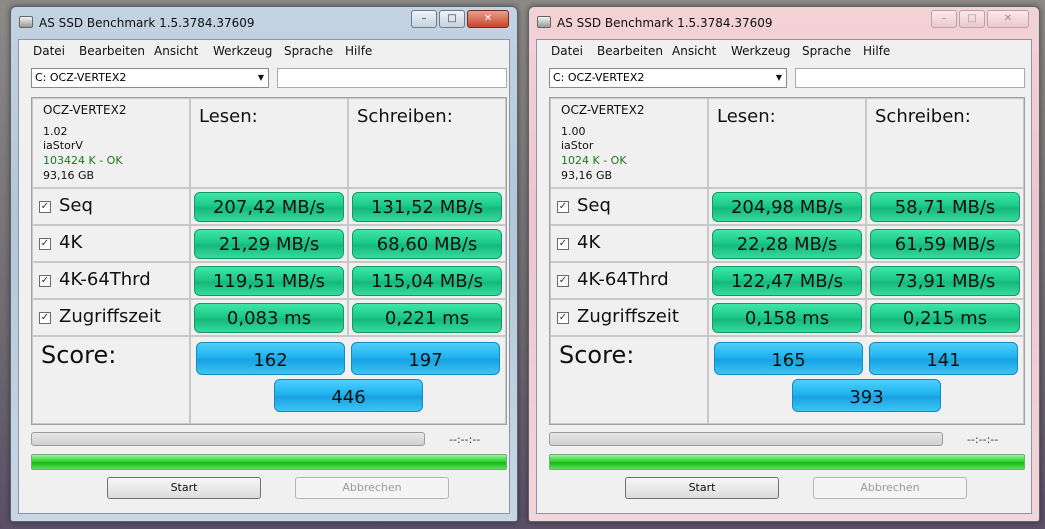 This screenshot has width=1045, height=529. I want to click on test-label: 4K-64Thrd, so click(105, 279).